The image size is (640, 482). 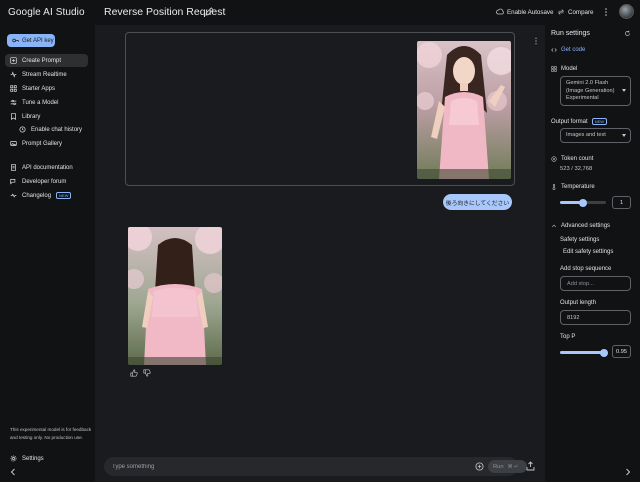 What do you see at coordinates (586, 226) in the screenshot?
I see `advanced-settings-label: Advanced settings` at bounding box center [586, 226].